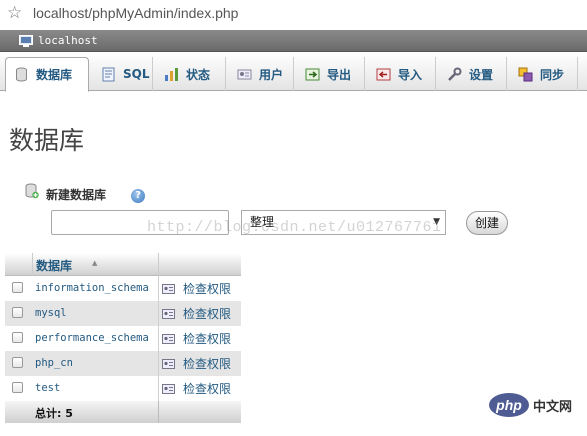 Image resolution: width=587 pixels, height=436 pixels. I want to click on sort-ascending-icon: ▲, so click(94, 263).